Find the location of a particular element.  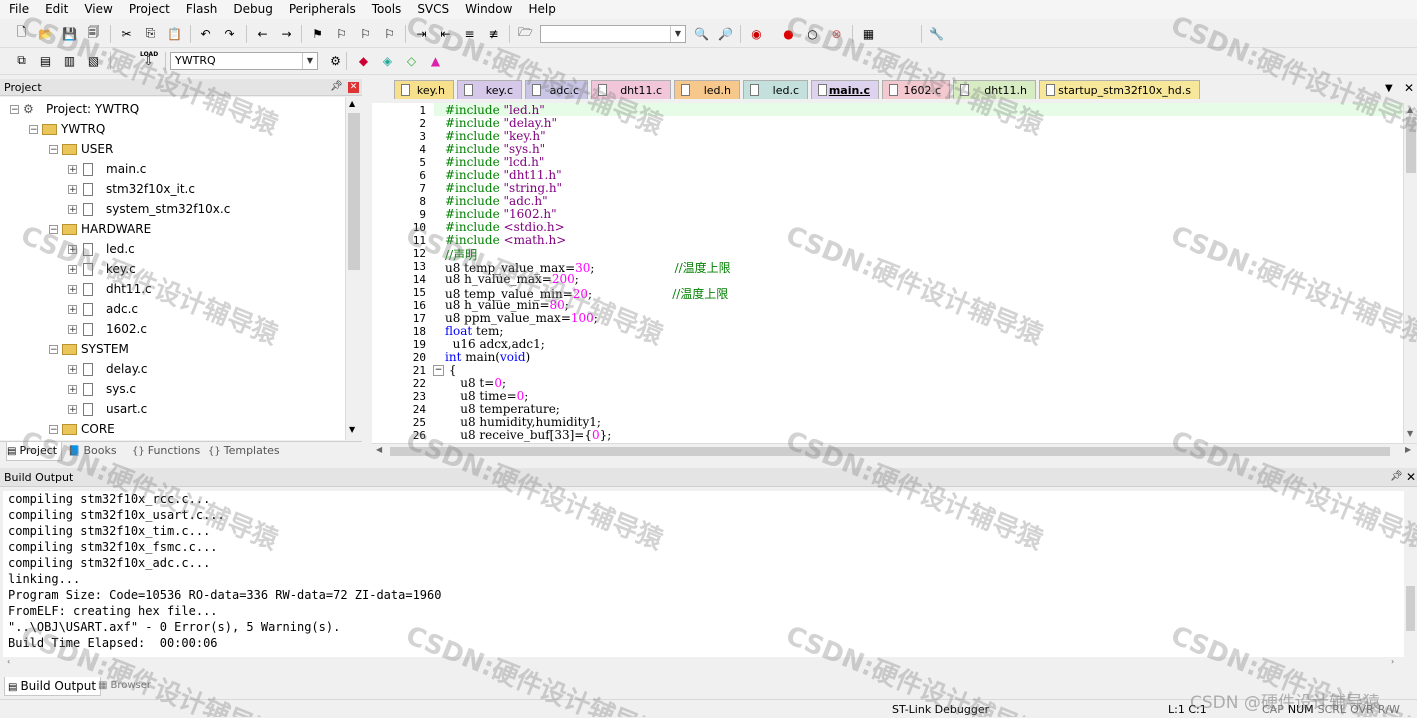

uncomment-icon: ≢ is located at coordinates (493, 33).